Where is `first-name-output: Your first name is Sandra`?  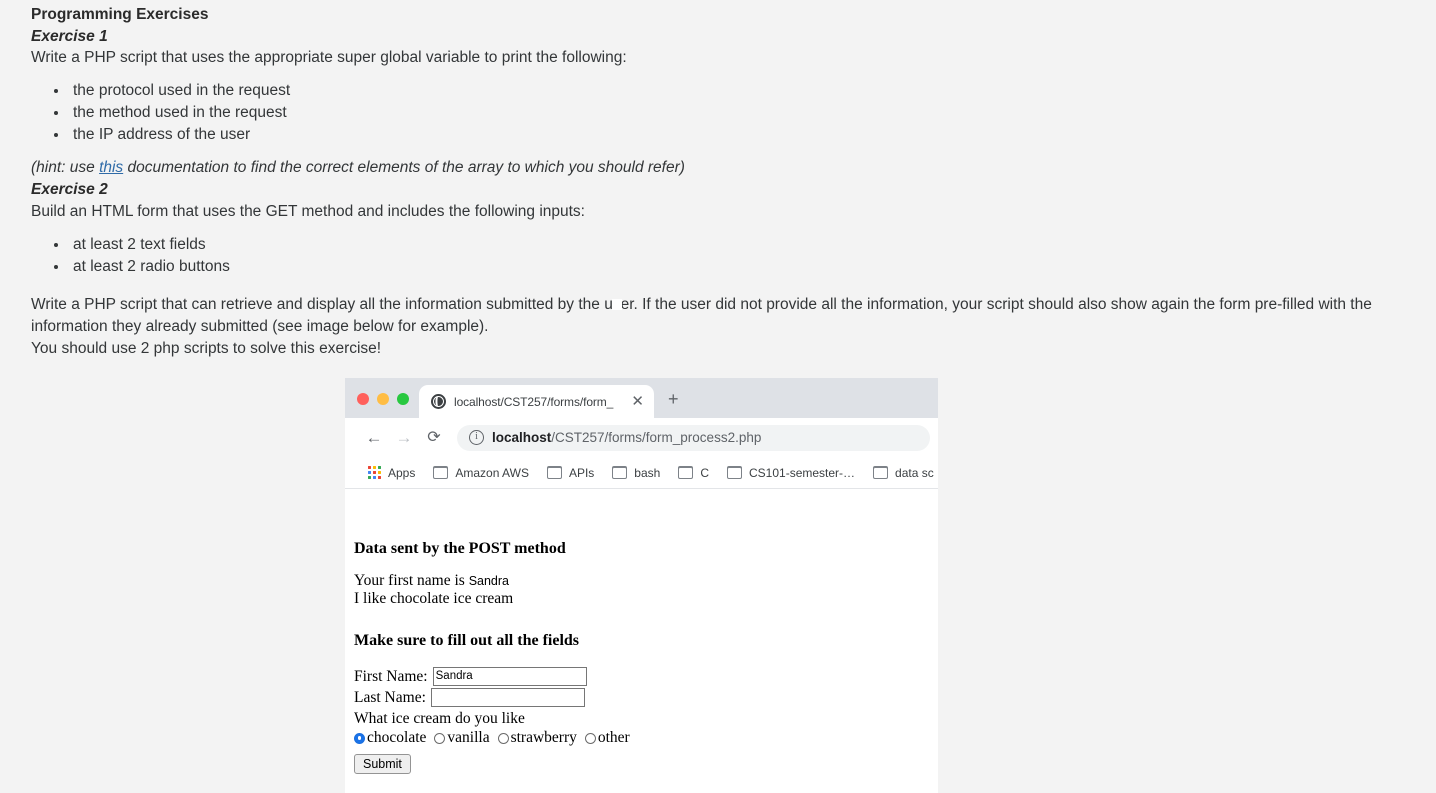
first-name-output: Your first name is Sandra is located at coordinates (646, 581).